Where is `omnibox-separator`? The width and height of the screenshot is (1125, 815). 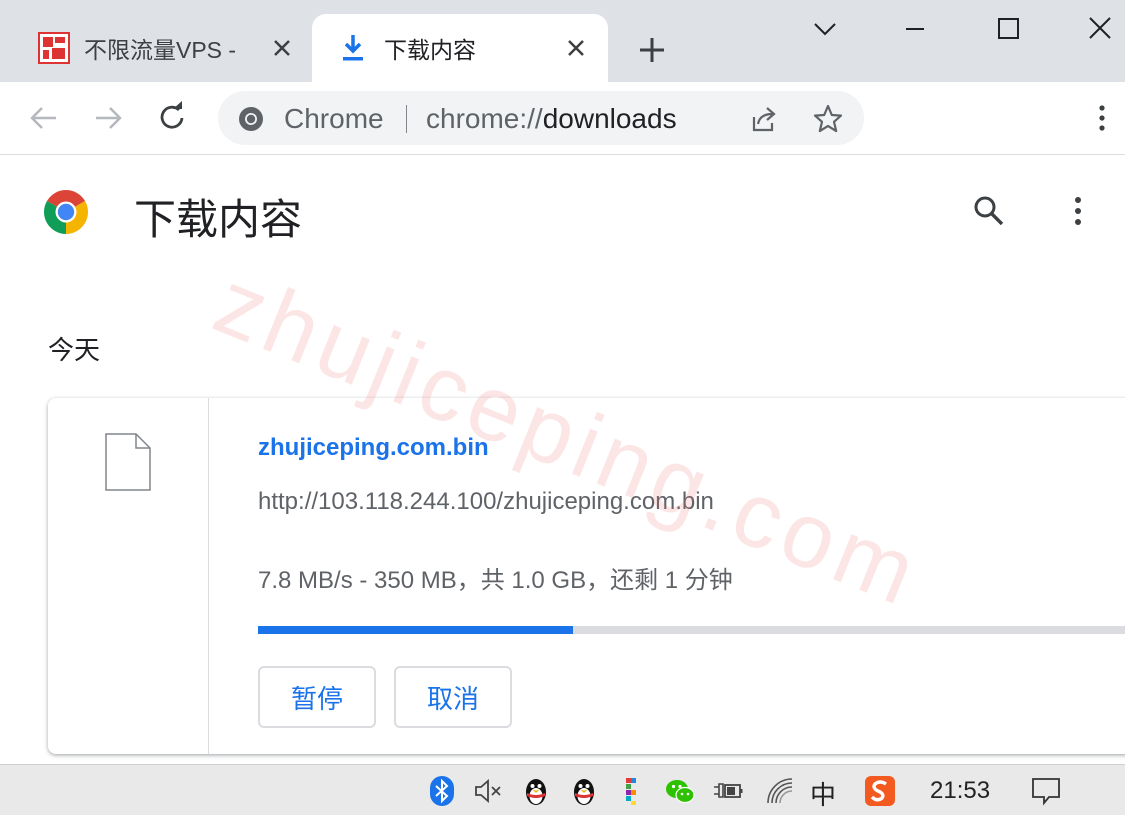
omnibox-separator is located at coordinates (406, 119).